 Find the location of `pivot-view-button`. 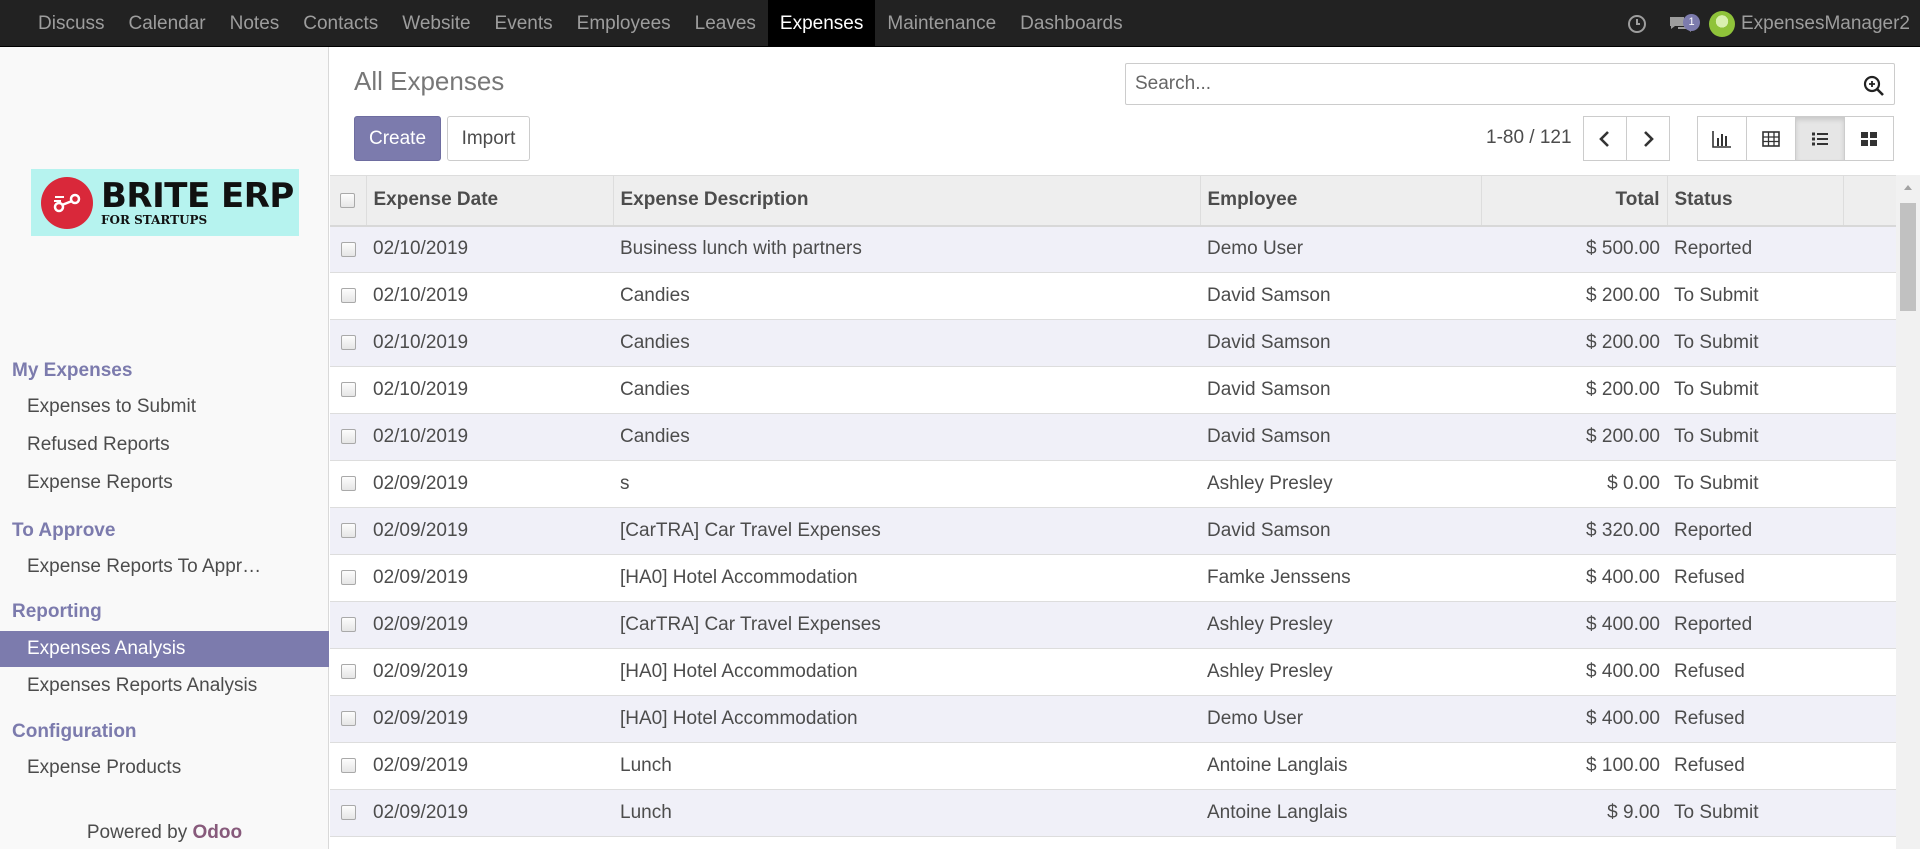

pivot-view-button is located at coordinates (1771, 138).